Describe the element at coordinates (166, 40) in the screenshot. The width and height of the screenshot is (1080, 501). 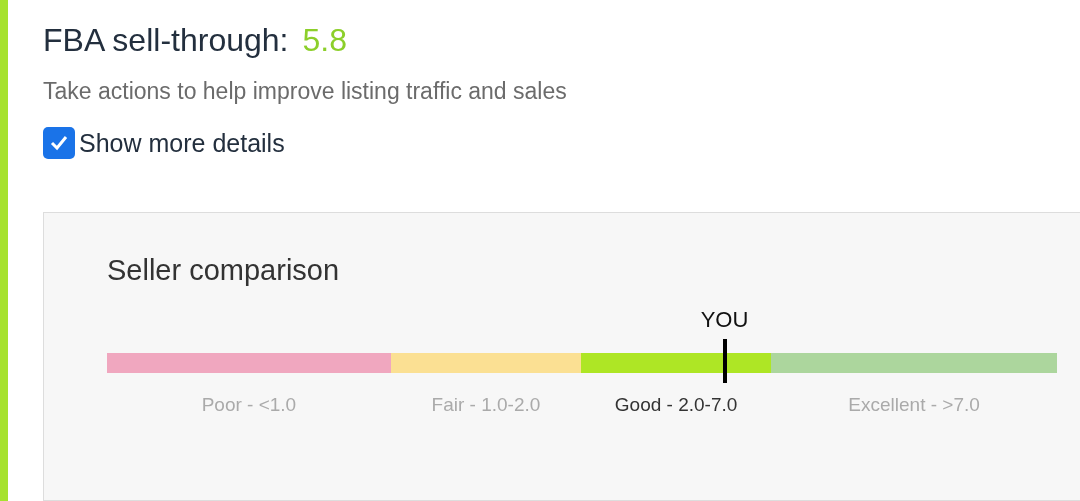
I see `metric-label: FBA sell-through:` at that location.